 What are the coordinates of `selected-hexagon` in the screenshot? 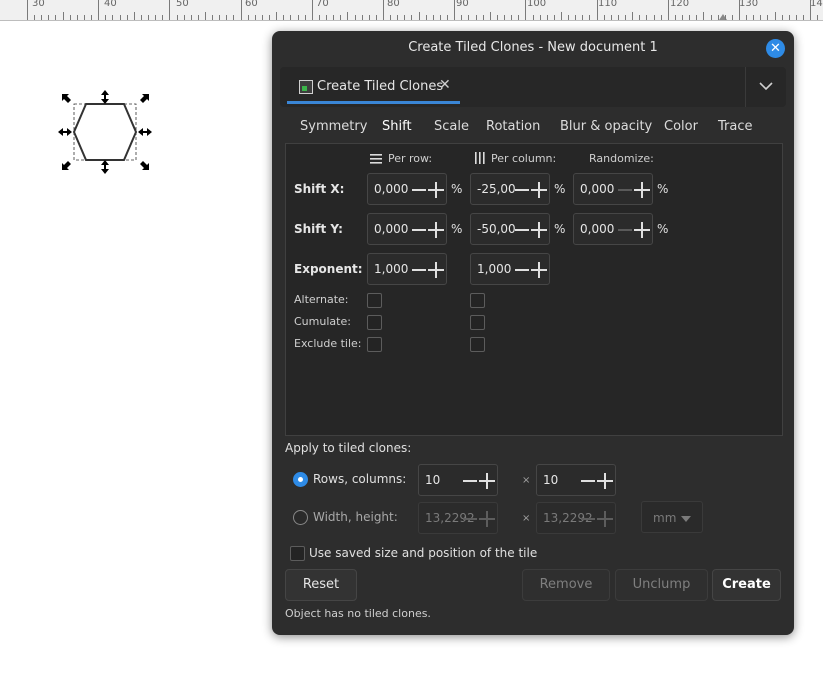 It's located at (106, 132).